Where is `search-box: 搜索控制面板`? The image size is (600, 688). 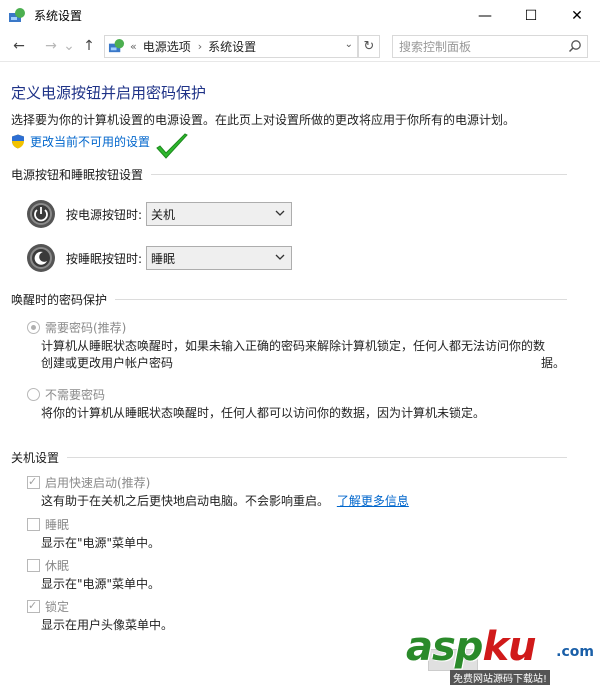
search-box: 搜索控制面板 is located at coordinates (490, 46).